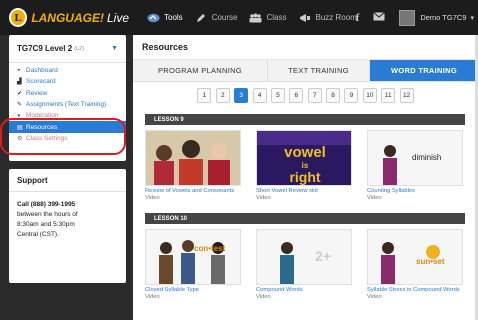 Image resolution: width=478 pixels, height=320 pixels. I want to click on sidebar-item-assignments: ✎ Assignments (Text Training), so click(67, 104).